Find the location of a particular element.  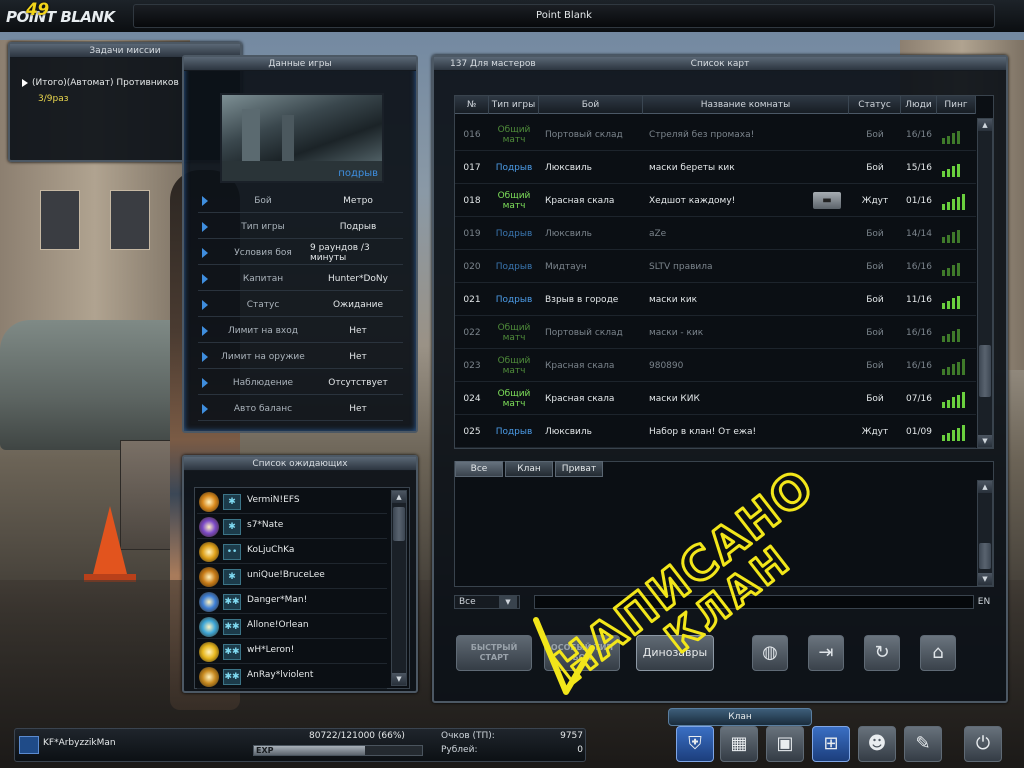

player-name: Danger*Man! is located at coordinates (277, 600).